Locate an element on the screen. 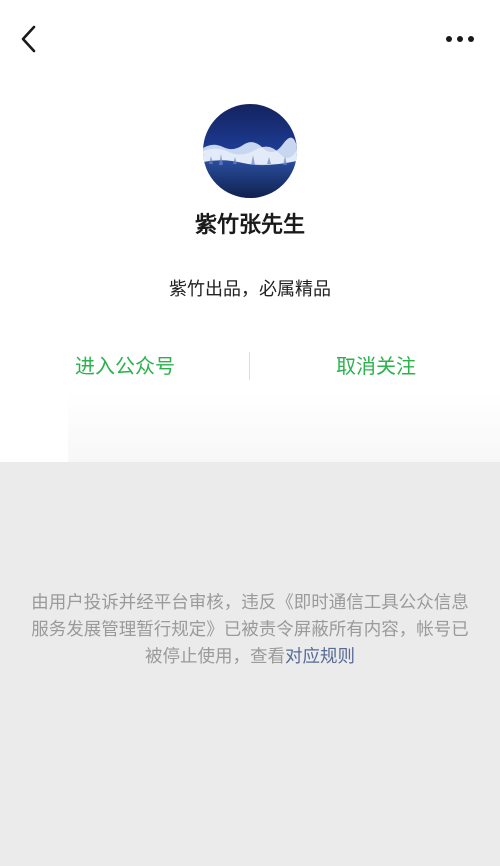 The height and width of the screenshot is (866, 500). unfollow-button: 取消关注 is located at coordinates (376, 366).